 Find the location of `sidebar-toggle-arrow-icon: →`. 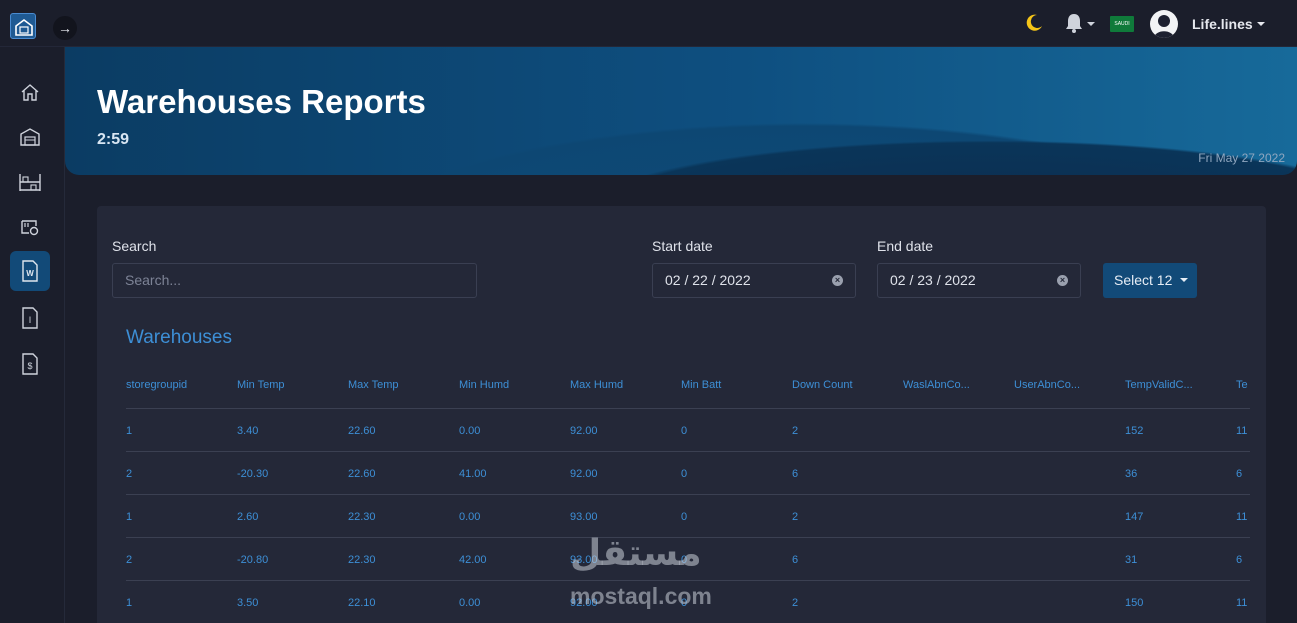

sidebar-toggle-arrow-icon: → is located at coordinates (65, 28).